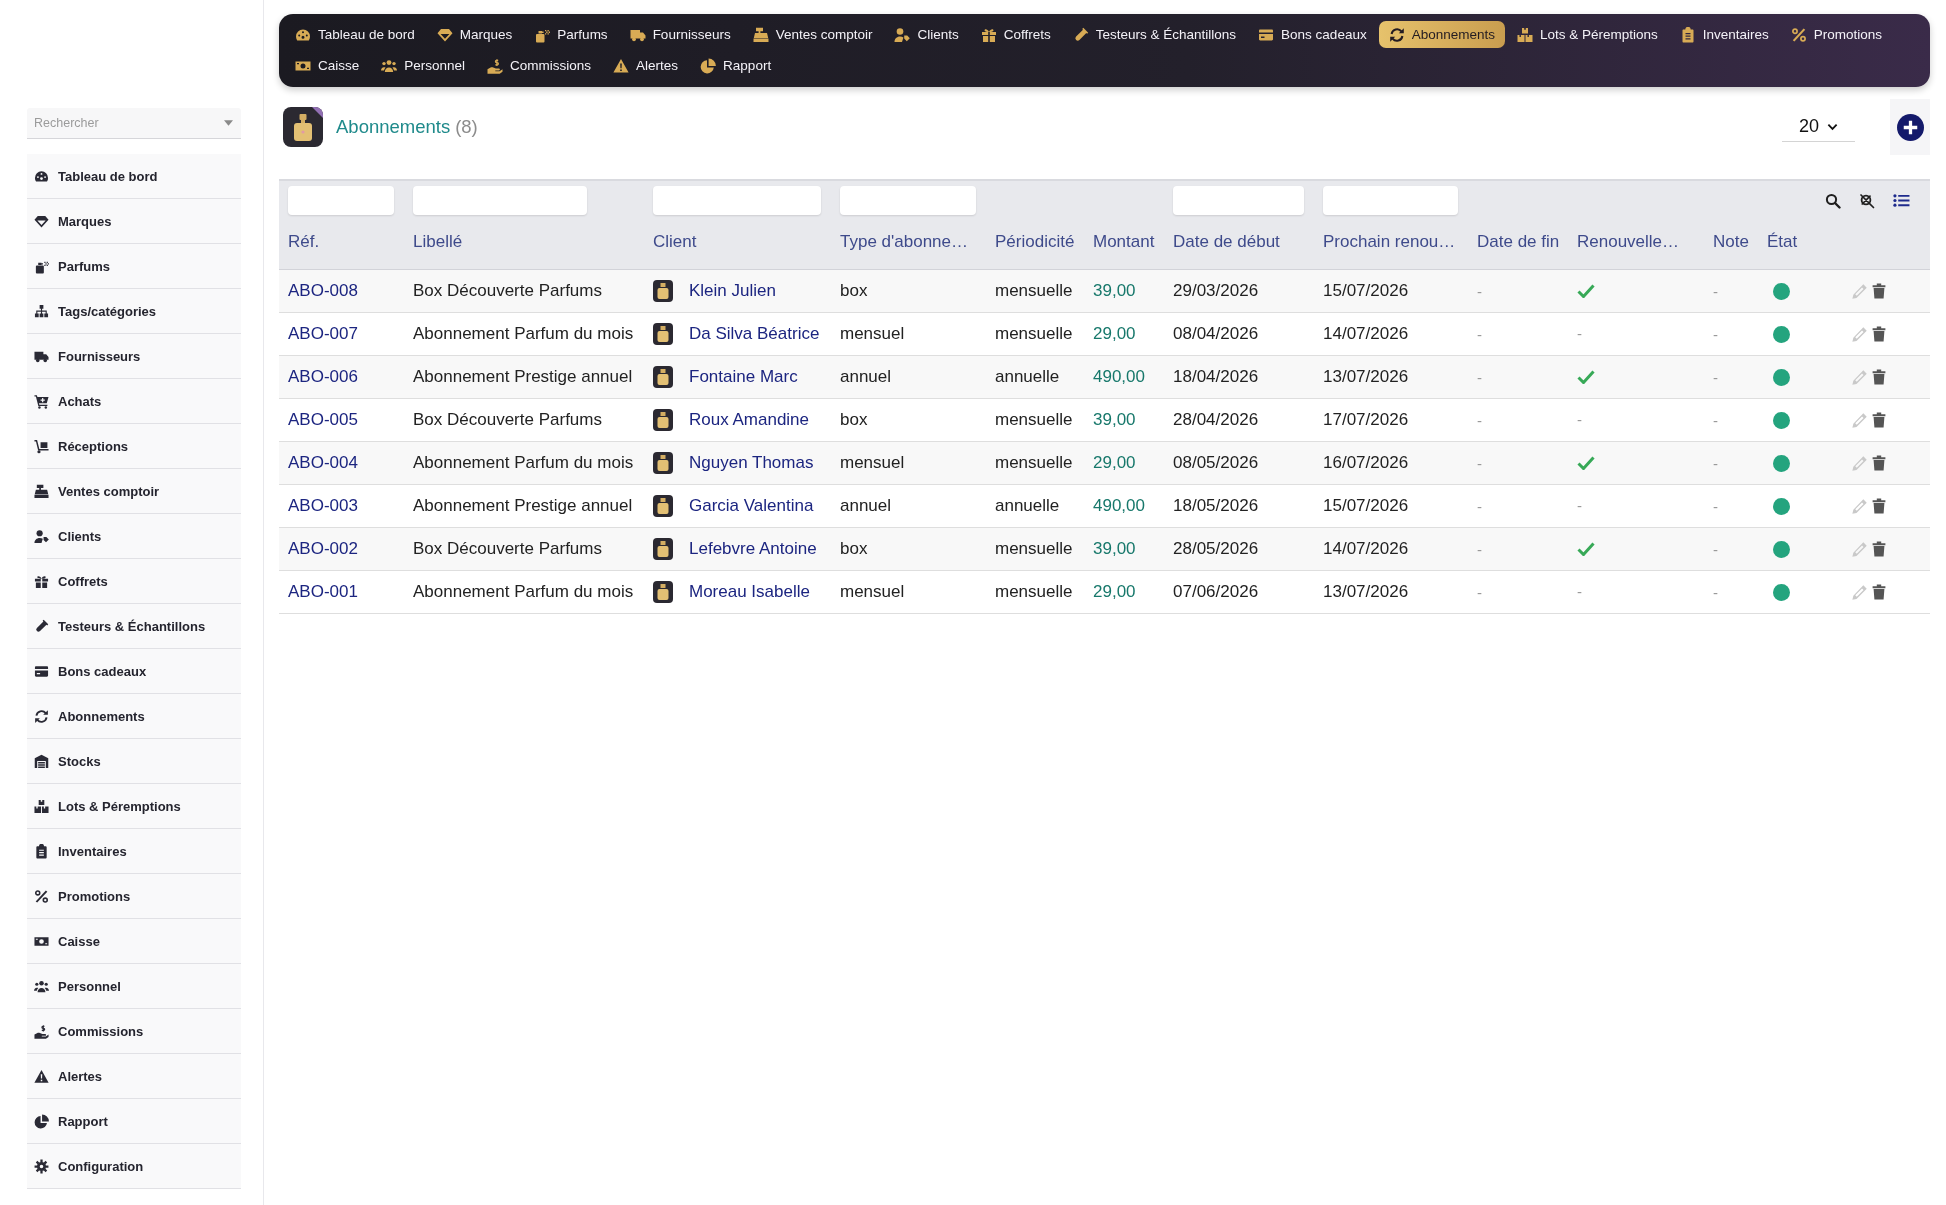 Image resolution: width=1946 pixels, height=1205 pixels. Describe the element at coordinates (1154, 34) in the screenshot. I see `nav-tab: Testeurs & Échantillons` at that location.